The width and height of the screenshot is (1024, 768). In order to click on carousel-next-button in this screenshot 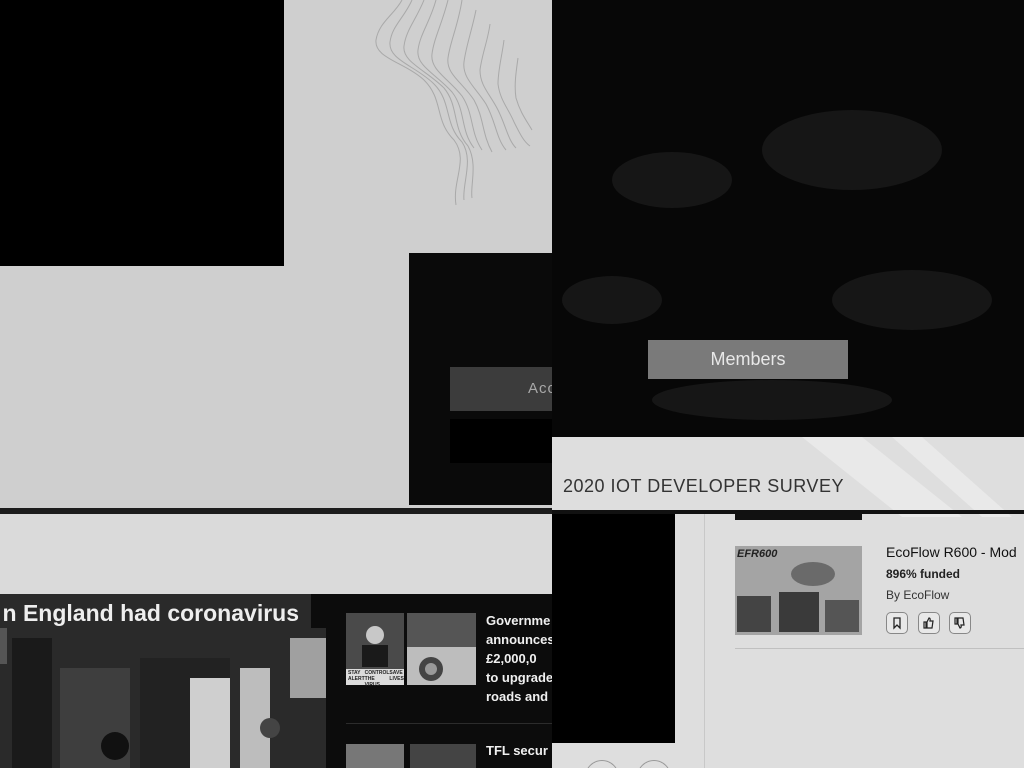, I will do `click(654, 764)`.